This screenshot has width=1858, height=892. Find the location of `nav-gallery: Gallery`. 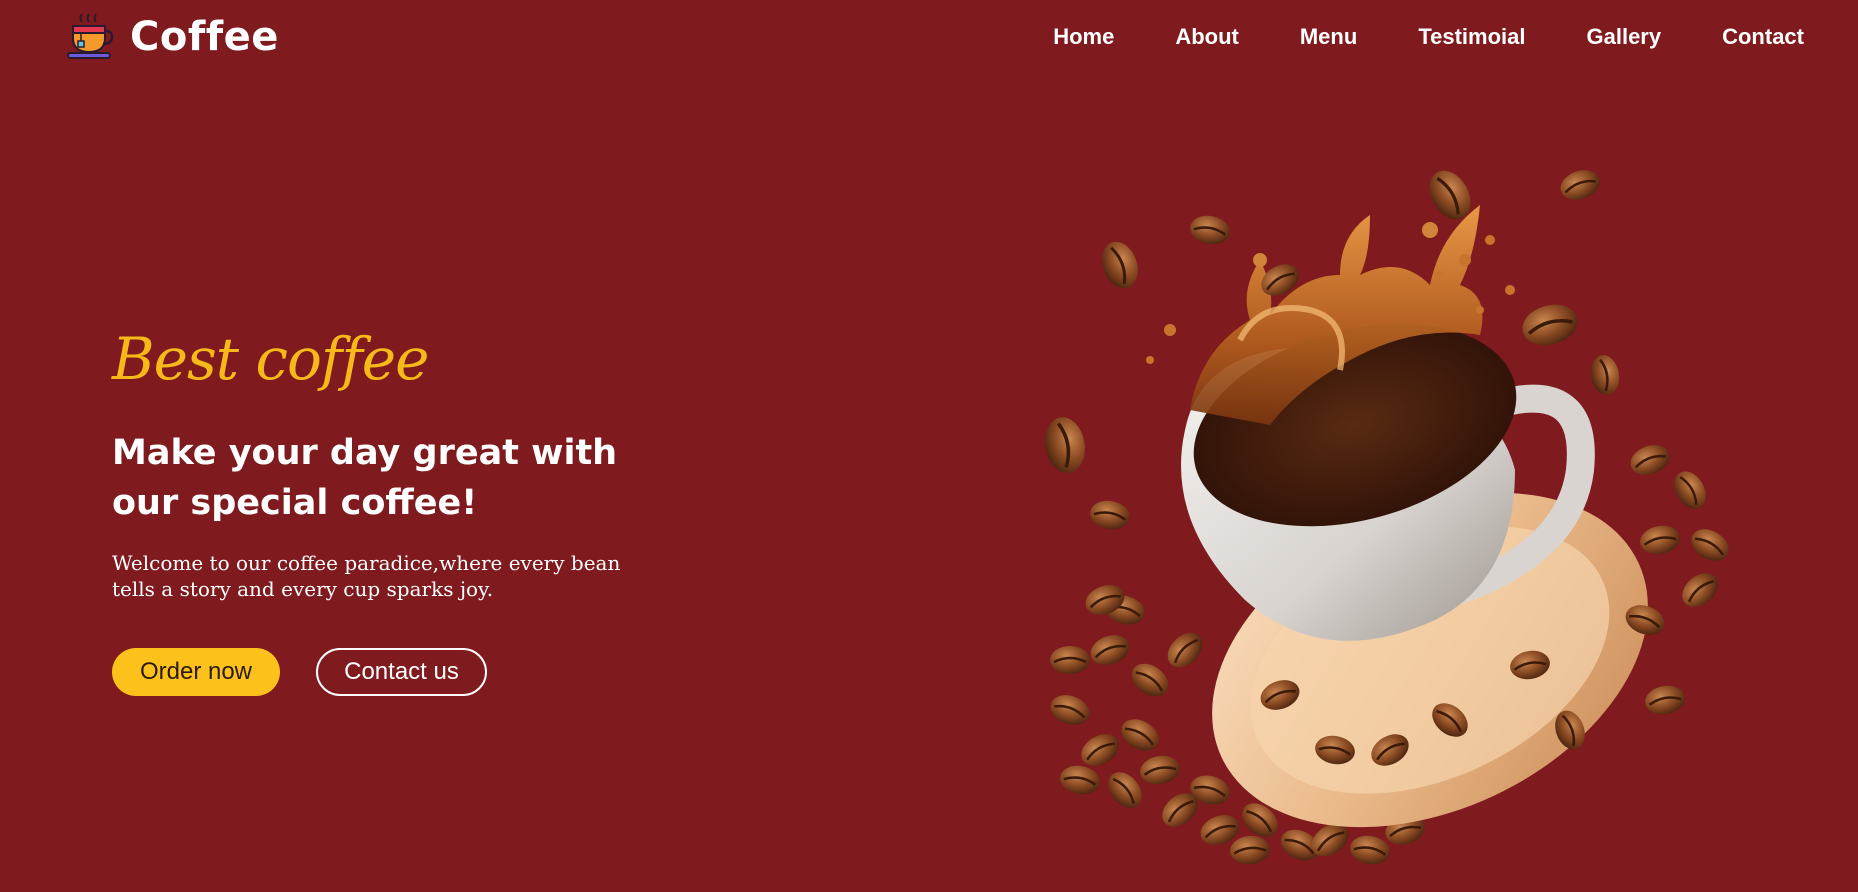

nav-gallery: Gallery is located at coordinates (1624, 37).